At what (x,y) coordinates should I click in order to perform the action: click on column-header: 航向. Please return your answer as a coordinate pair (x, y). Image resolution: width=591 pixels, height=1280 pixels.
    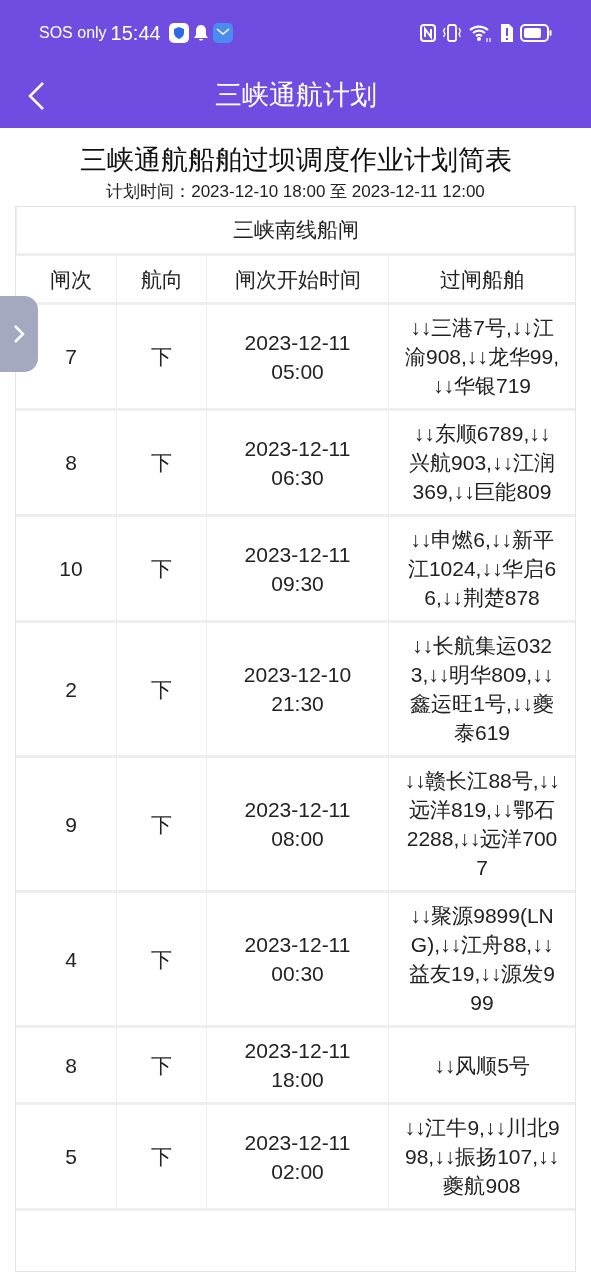
    Looking at the image, I should click on (161, 279).